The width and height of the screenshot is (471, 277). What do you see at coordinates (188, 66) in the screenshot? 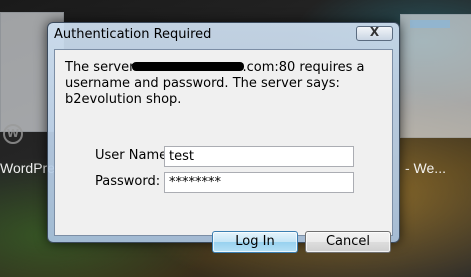
I see `redacted-hostname` at bounding box center [188, 66].